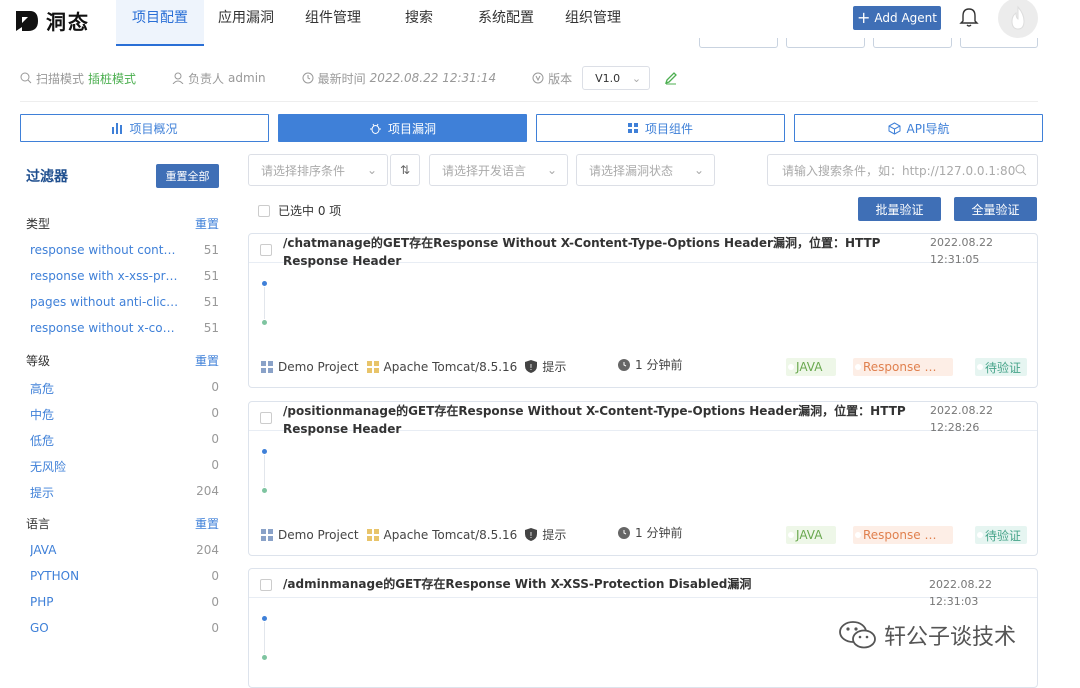 This screenshot has width=1080, height=688. What do you see at coordinates (124, 629) in the screenshot?
I see `filter-item: GO 0` at bounding box center [124, 629].